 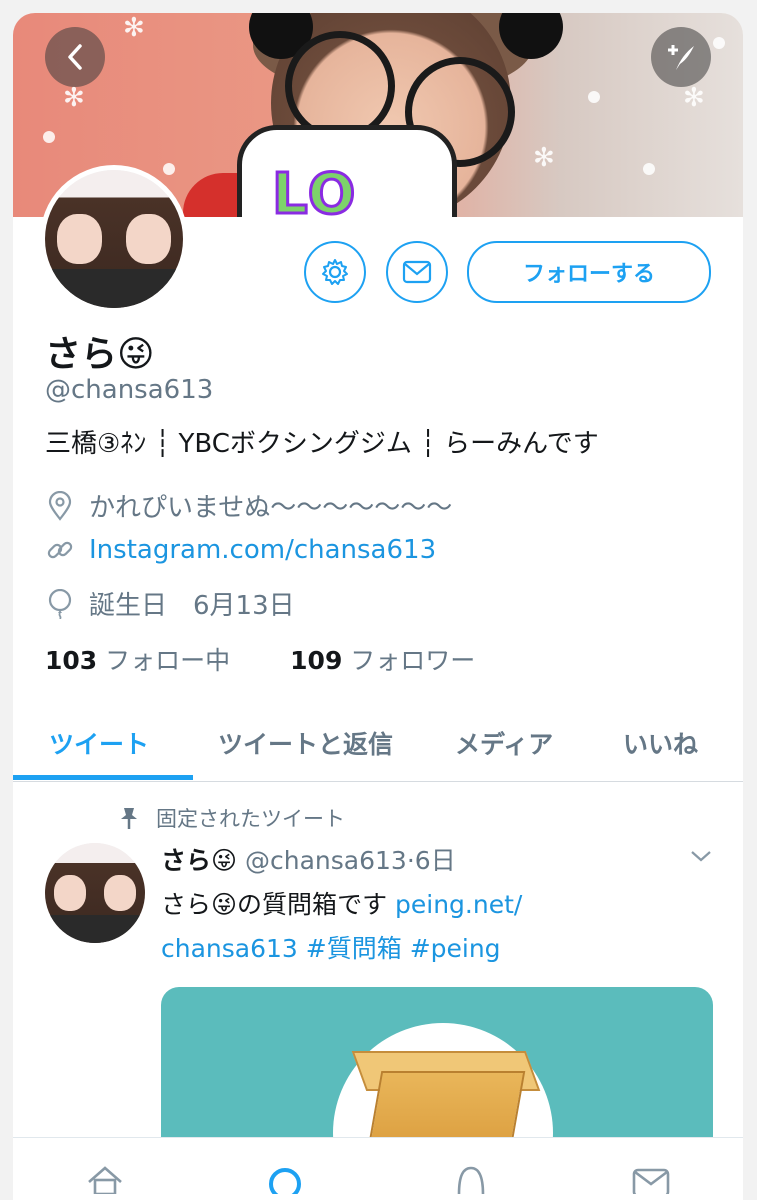 I want to click on settings-button, so click(x=335, y=272).